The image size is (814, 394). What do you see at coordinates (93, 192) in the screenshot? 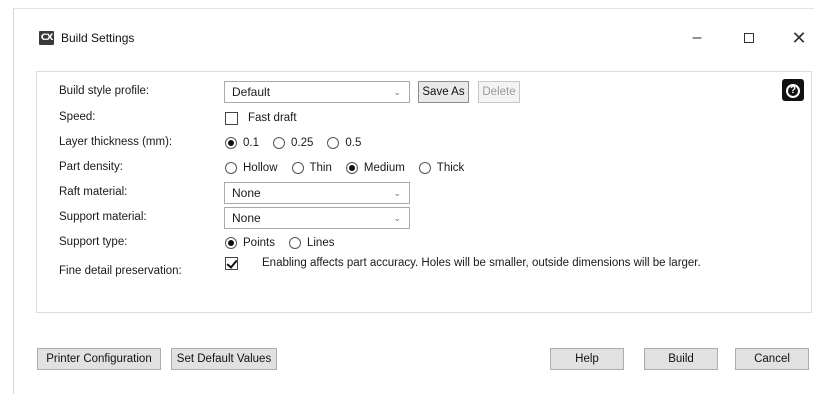
I see `raft-material-label: Raft material:` at bounding box center [93, 192].